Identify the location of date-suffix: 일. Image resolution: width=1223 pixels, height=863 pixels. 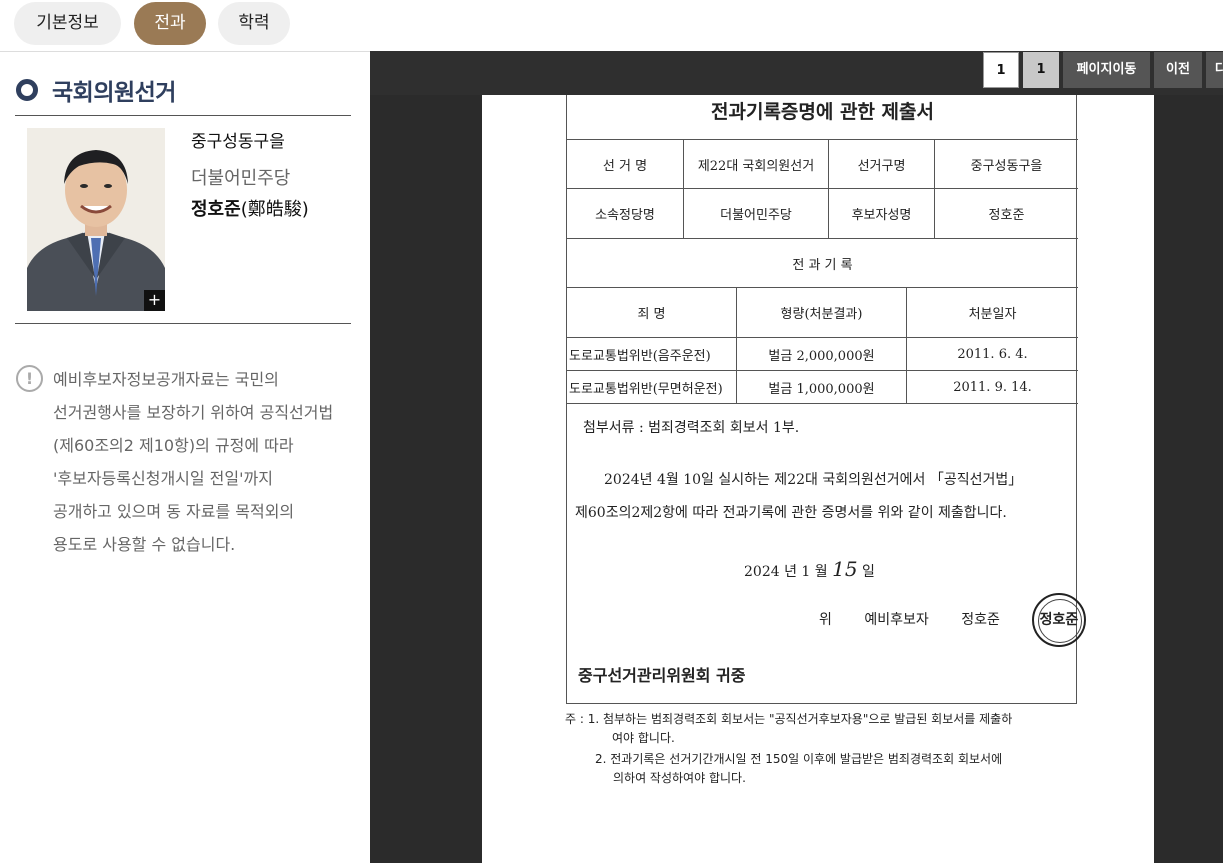
(868, 572).